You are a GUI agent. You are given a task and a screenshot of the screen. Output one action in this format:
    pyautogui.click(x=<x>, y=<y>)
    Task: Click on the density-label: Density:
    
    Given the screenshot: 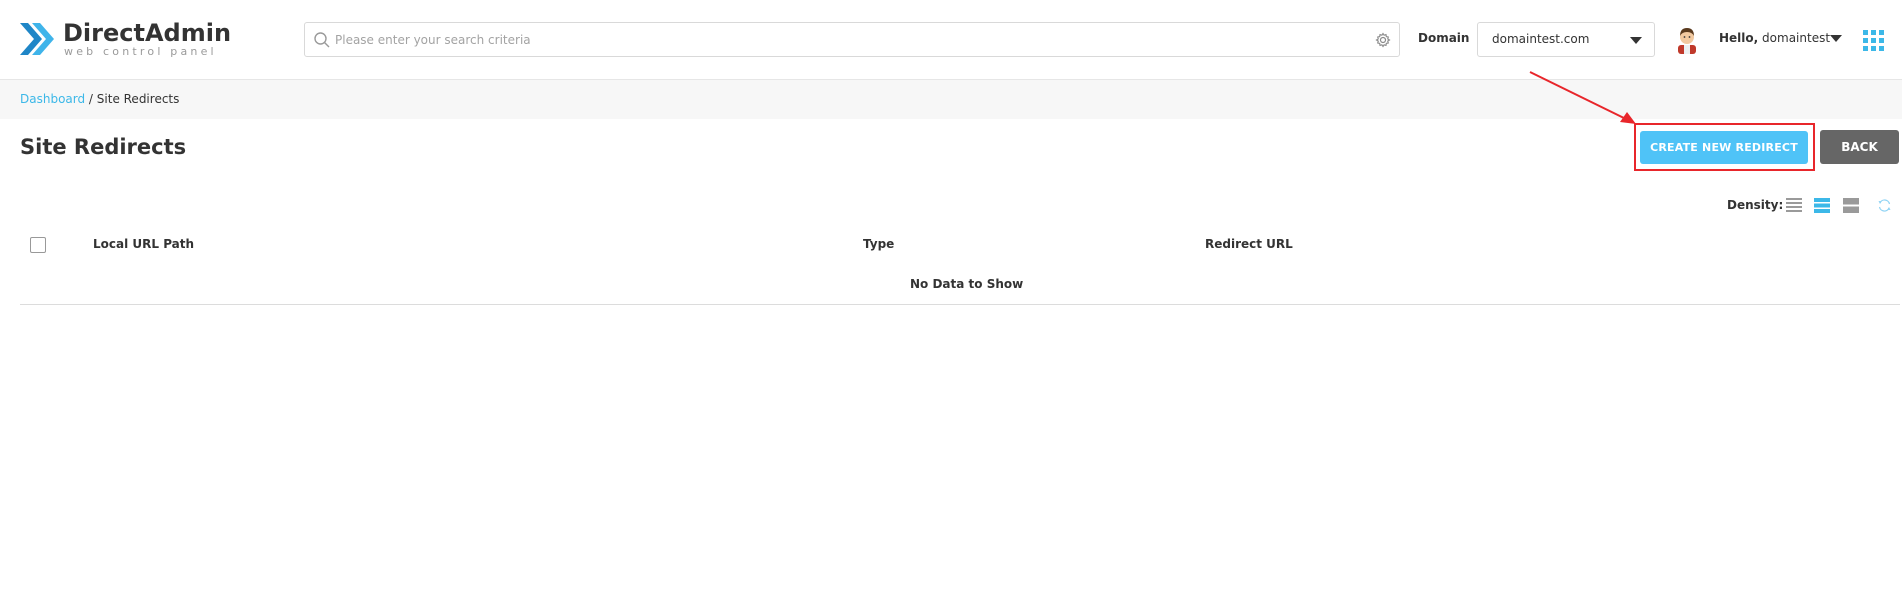 What is the action you would take?
    pyautogui.click(x=1755, y=205)
    